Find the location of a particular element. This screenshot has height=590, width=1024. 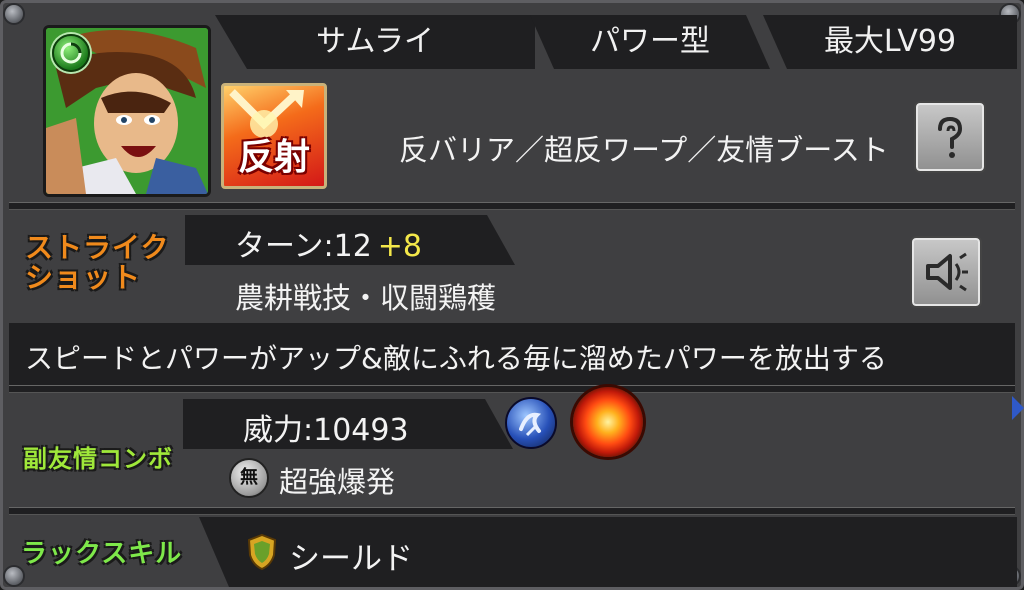

null-element-icon: 無 is located at coordinates (249, 478).